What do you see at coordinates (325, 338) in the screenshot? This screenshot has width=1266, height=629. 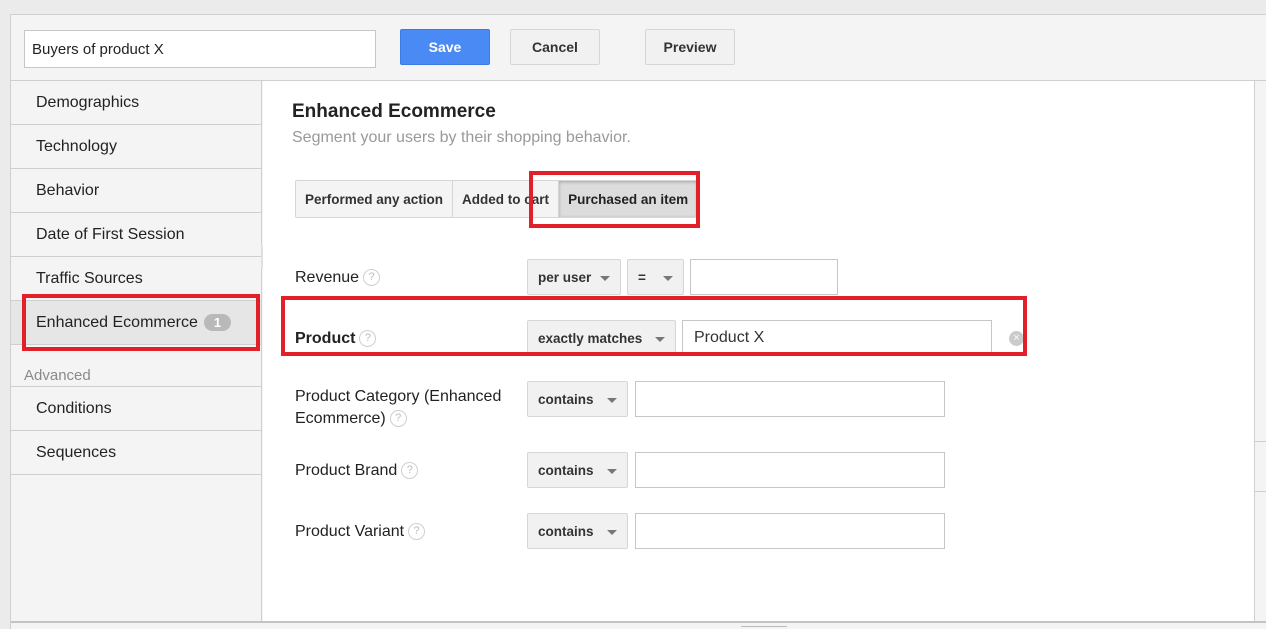 I see `product-label-text: Product` at bounding box center [325, 338].